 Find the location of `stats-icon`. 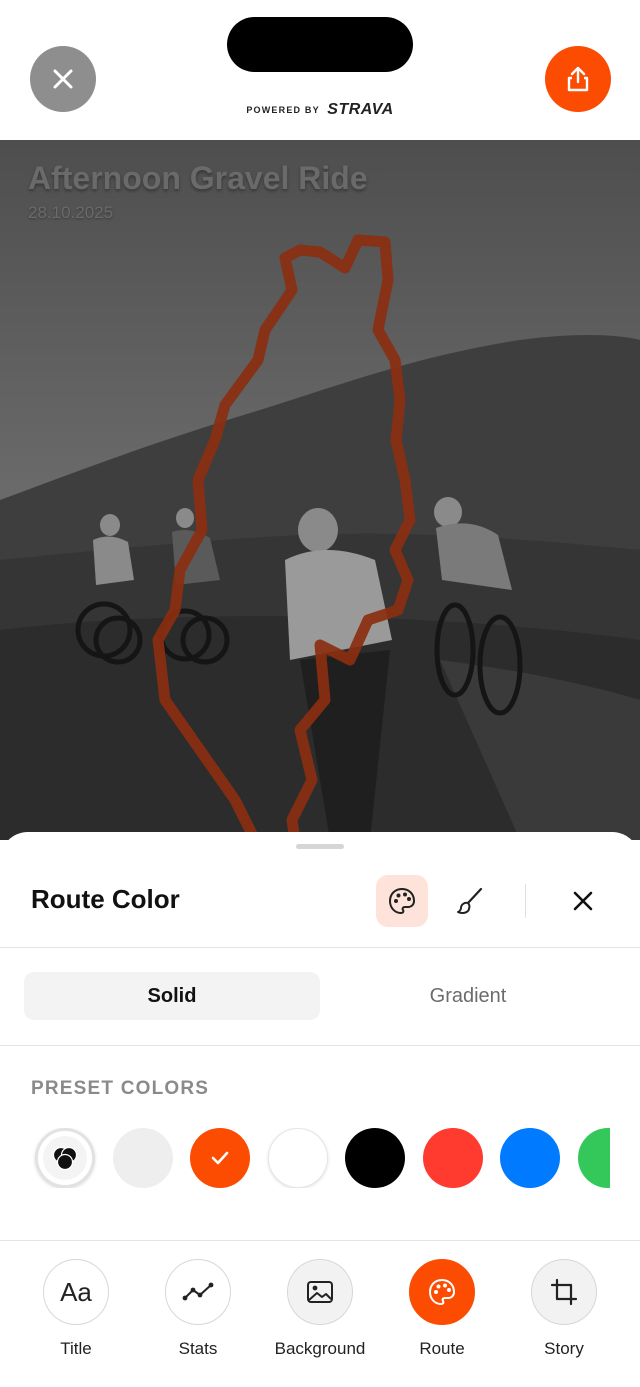

stats-icon is located at coordinates (198, 1291).